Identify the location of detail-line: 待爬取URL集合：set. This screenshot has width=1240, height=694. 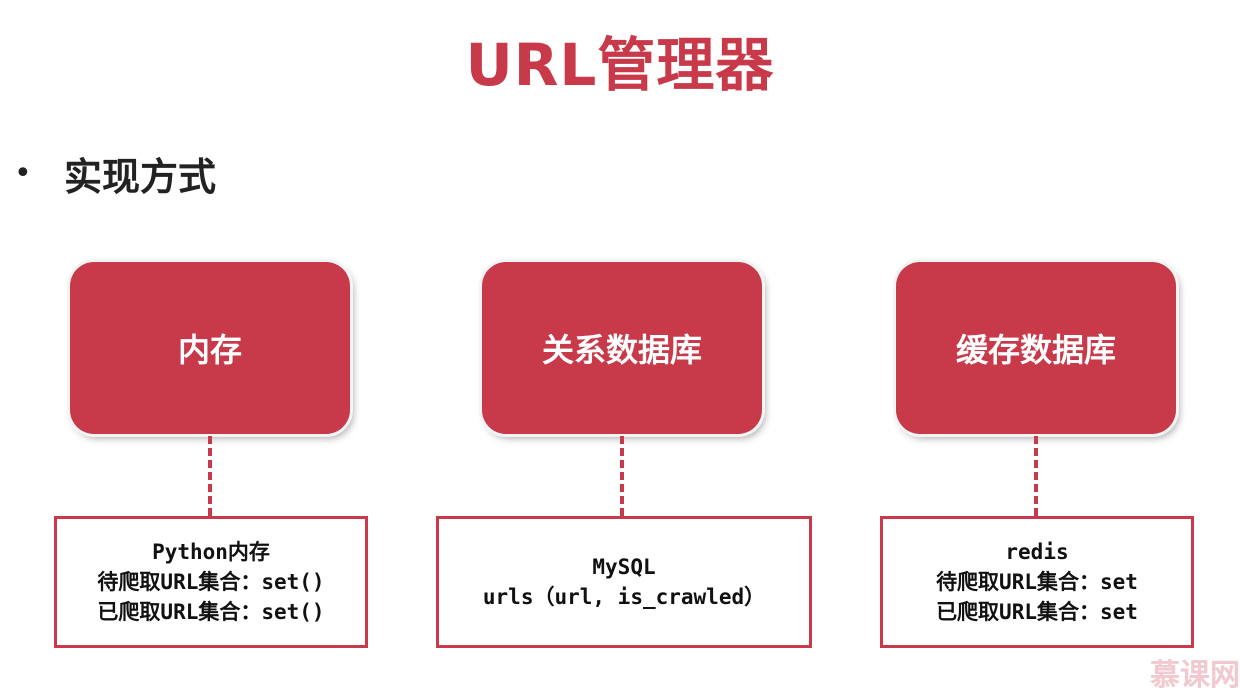
(1037, 582).